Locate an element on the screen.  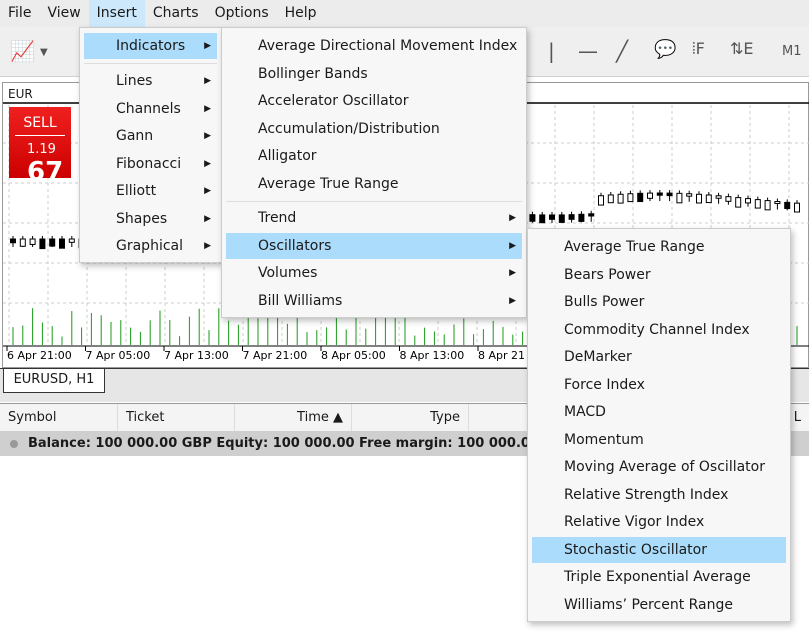
menu-item-force-index: Force Index is located at coordinates (659, 385).